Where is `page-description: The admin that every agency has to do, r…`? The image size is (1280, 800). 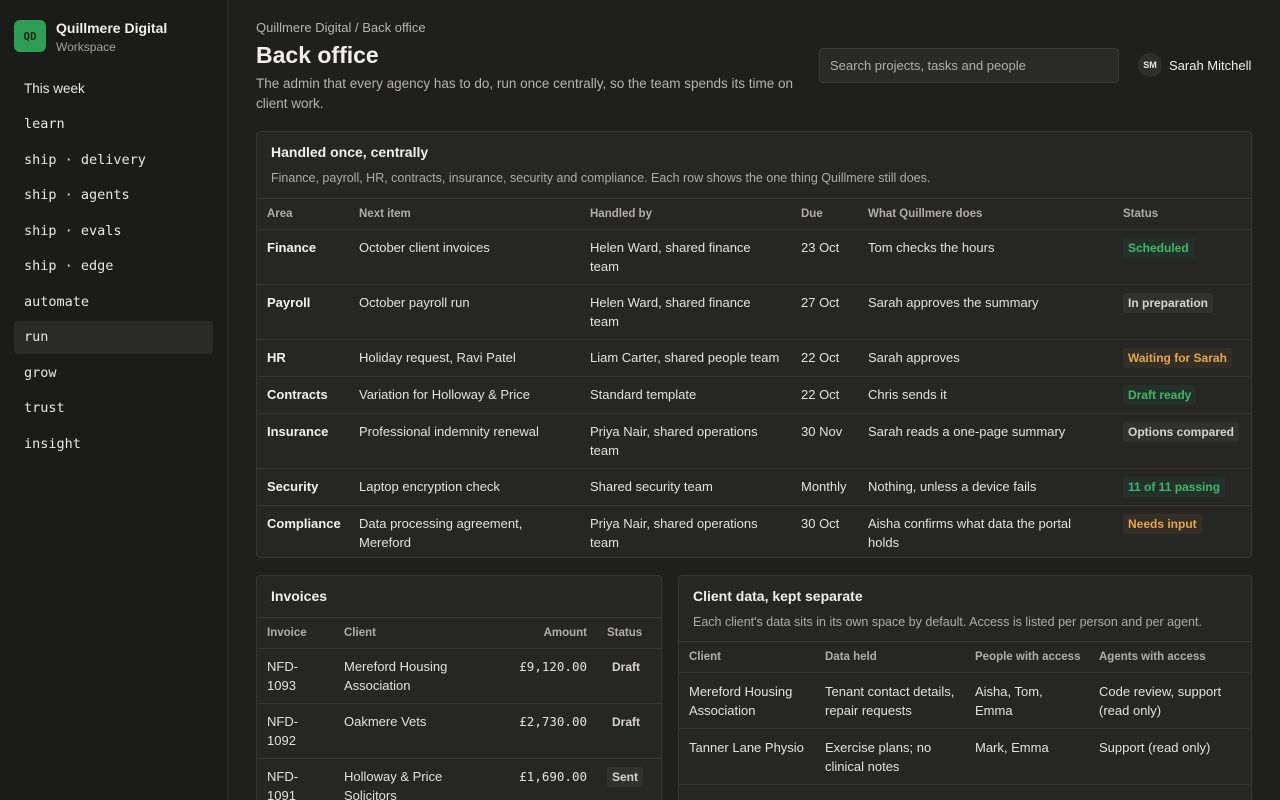
page-description: The admin that every agency has to do, r… is located at coordinates (525, 93).